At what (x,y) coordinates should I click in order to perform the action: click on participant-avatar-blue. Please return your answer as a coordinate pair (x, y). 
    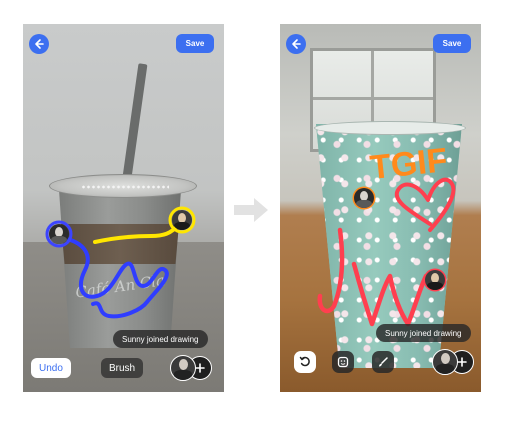
    Looking at the image, I should click on (59, 234).